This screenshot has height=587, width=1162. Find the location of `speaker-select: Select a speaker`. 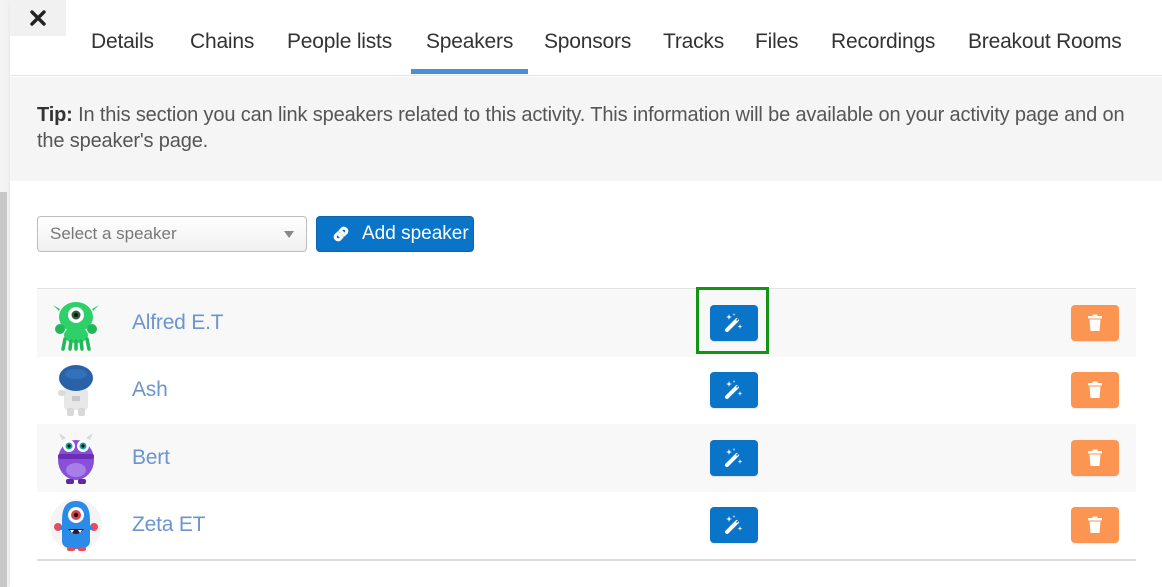

speaker-select: Select a speaker is located at coordinates (172, 234).